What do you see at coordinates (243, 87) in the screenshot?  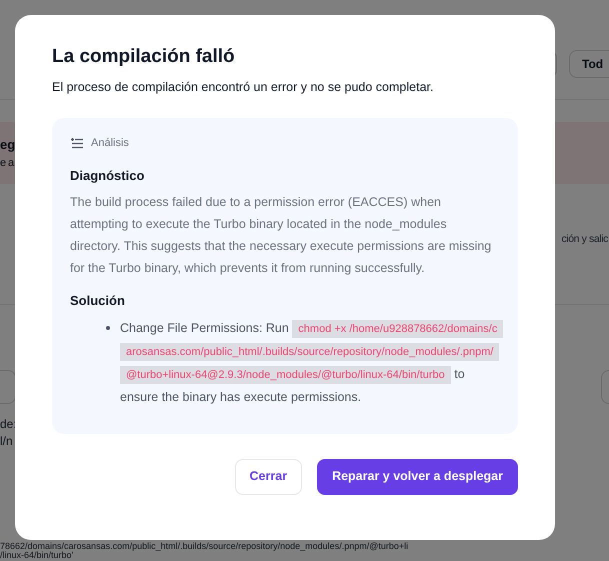 I see `dialog-subtitle: El proceso de compilación encontró un error y no se pudo completar.` at bounding box center [243, 87].